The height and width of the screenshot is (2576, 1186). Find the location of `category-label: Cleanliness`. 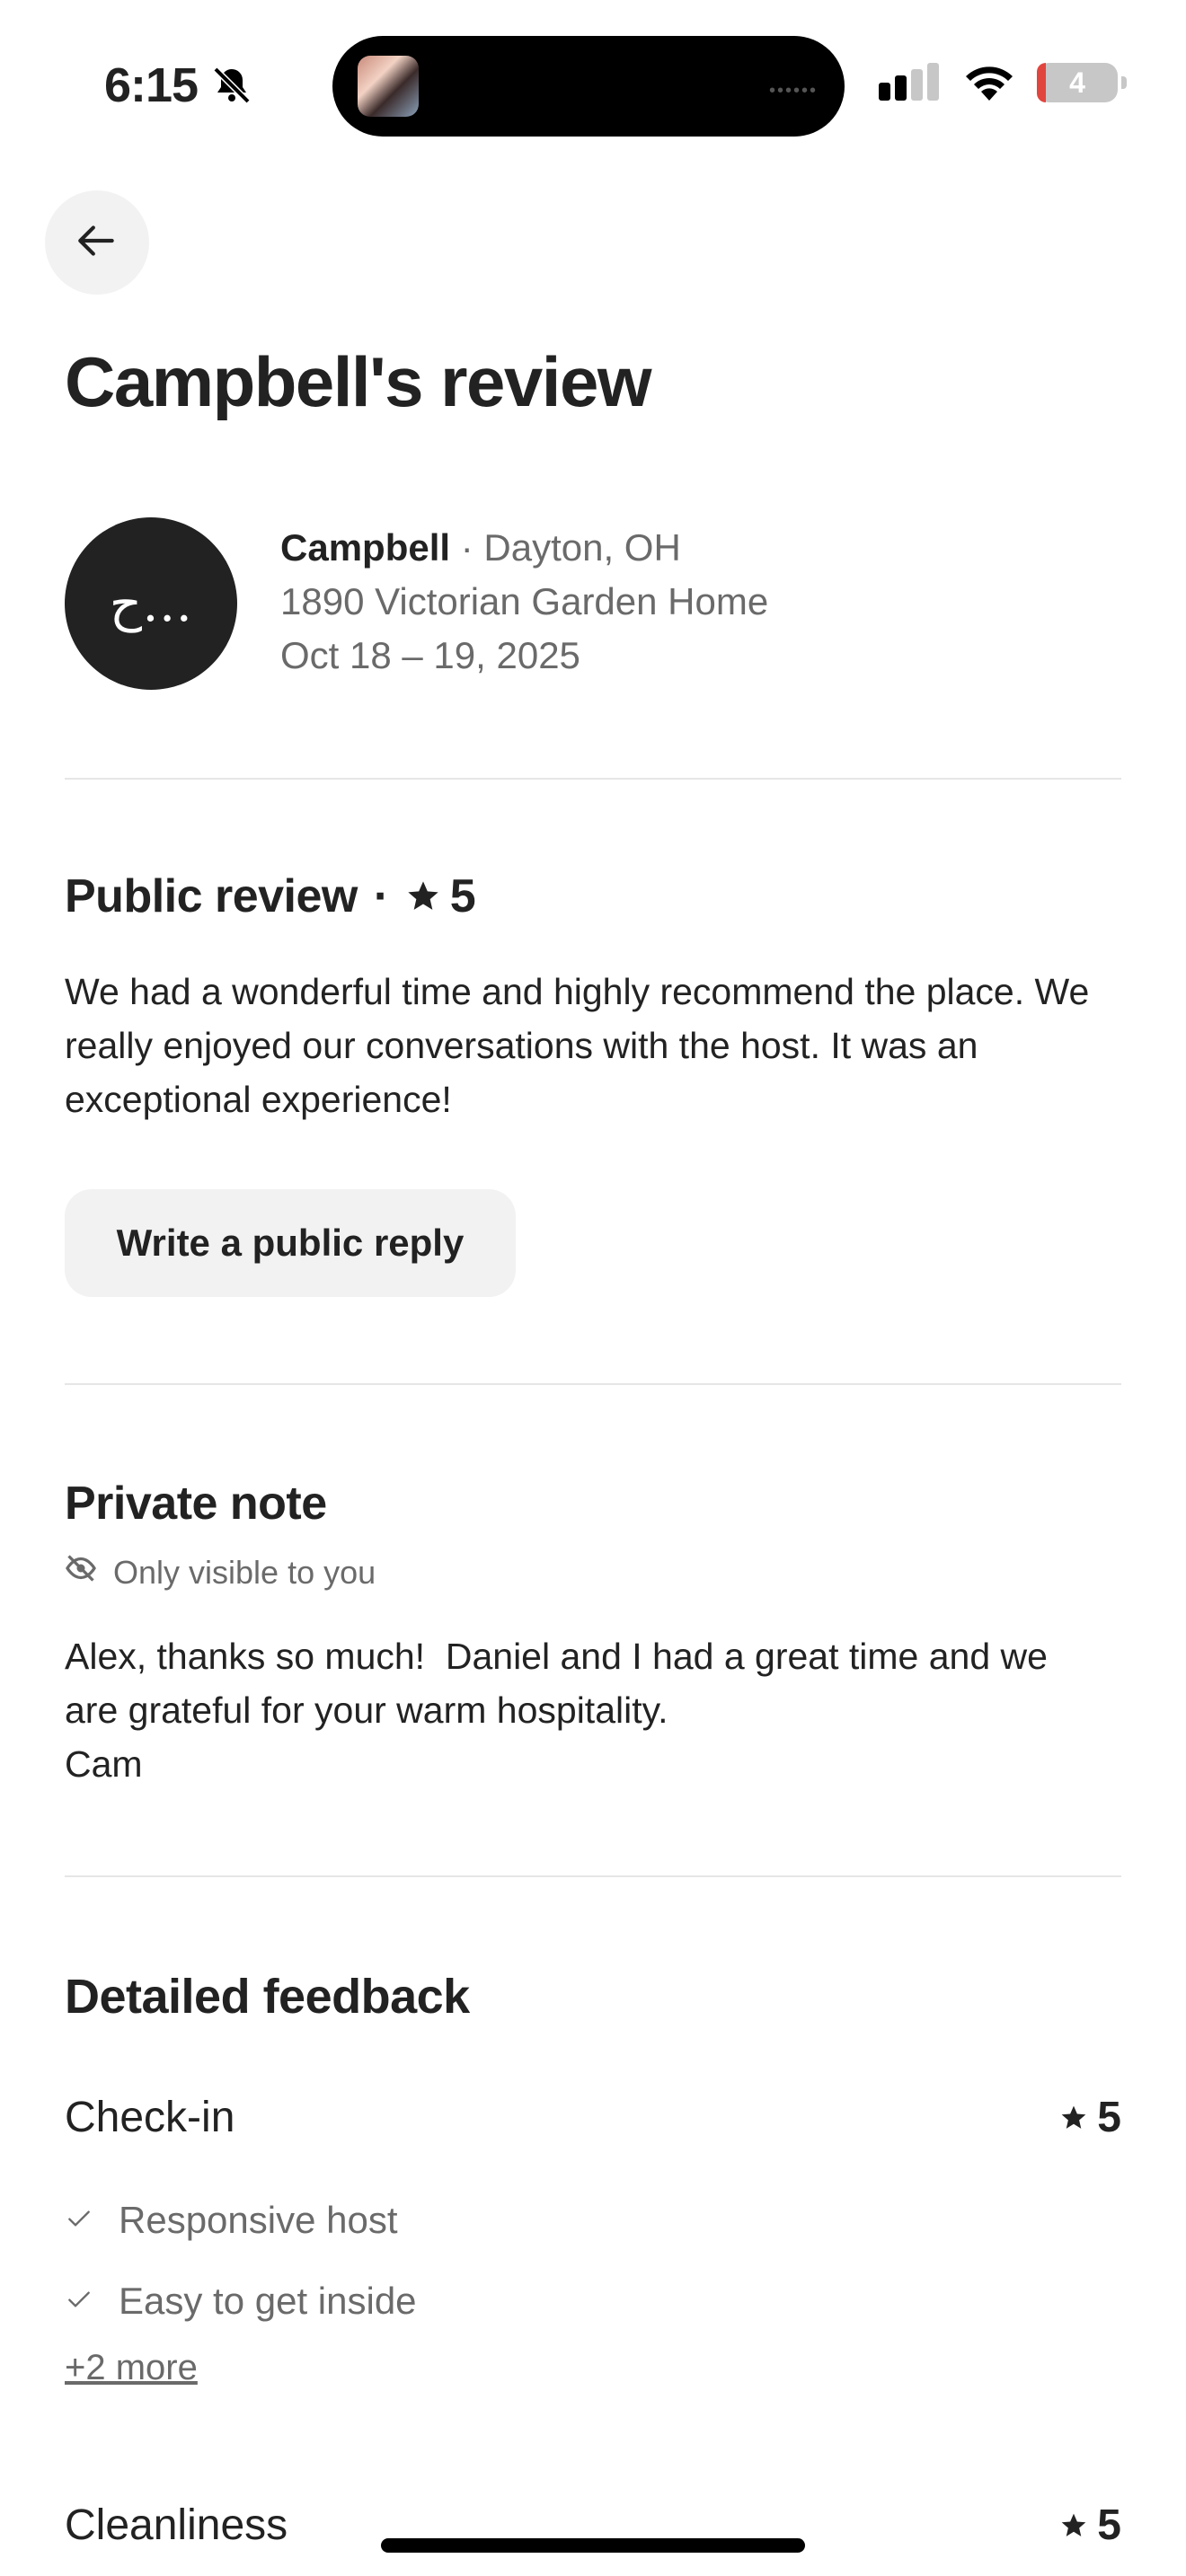

category-label: Cleanliness is located at coordinates (176, 2525).